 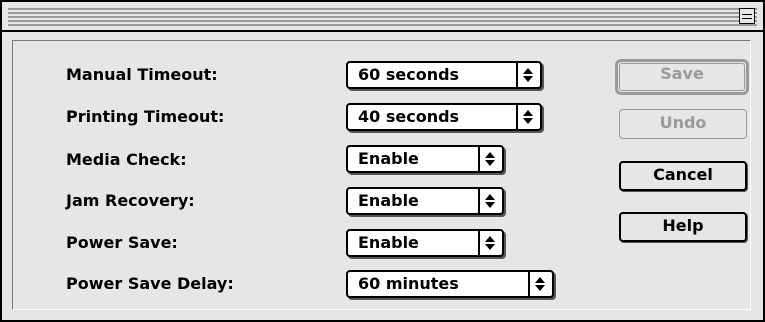 What do you see at coordinates (388, 158) in the screenshot?
I see `media-check-value: Enable` at bounding box center [388, 158].